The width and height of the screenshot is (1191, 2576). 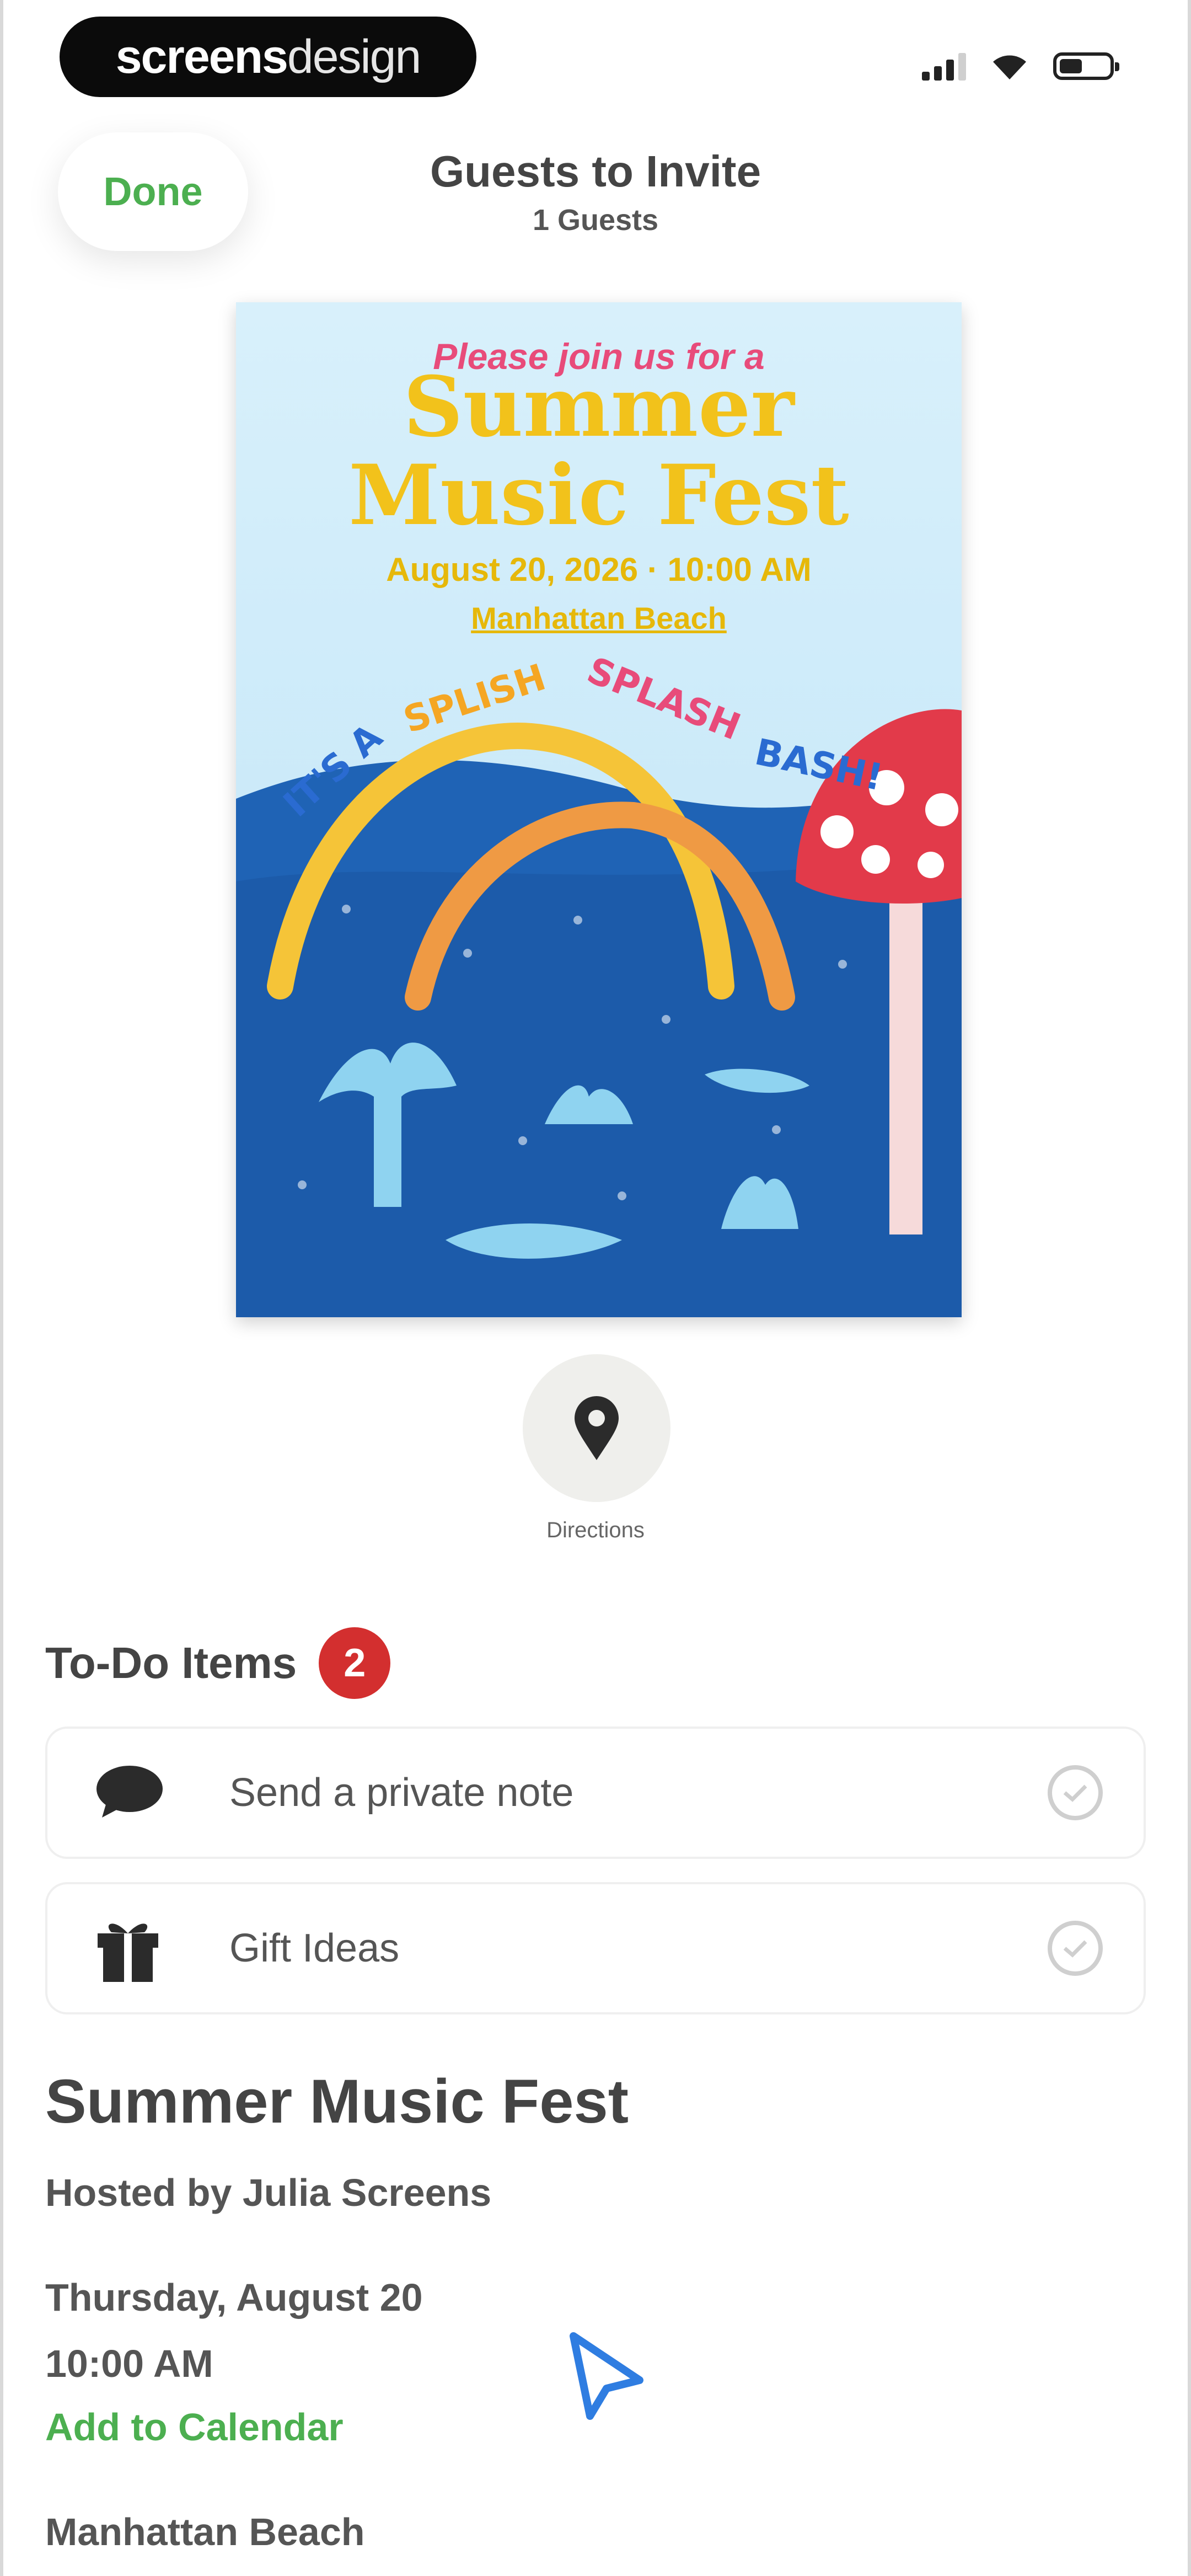 What do you see at coordinates (128, 1793) in the screenshot?
I see `speech-bubble-icon` at bounding box center [128, 1793].